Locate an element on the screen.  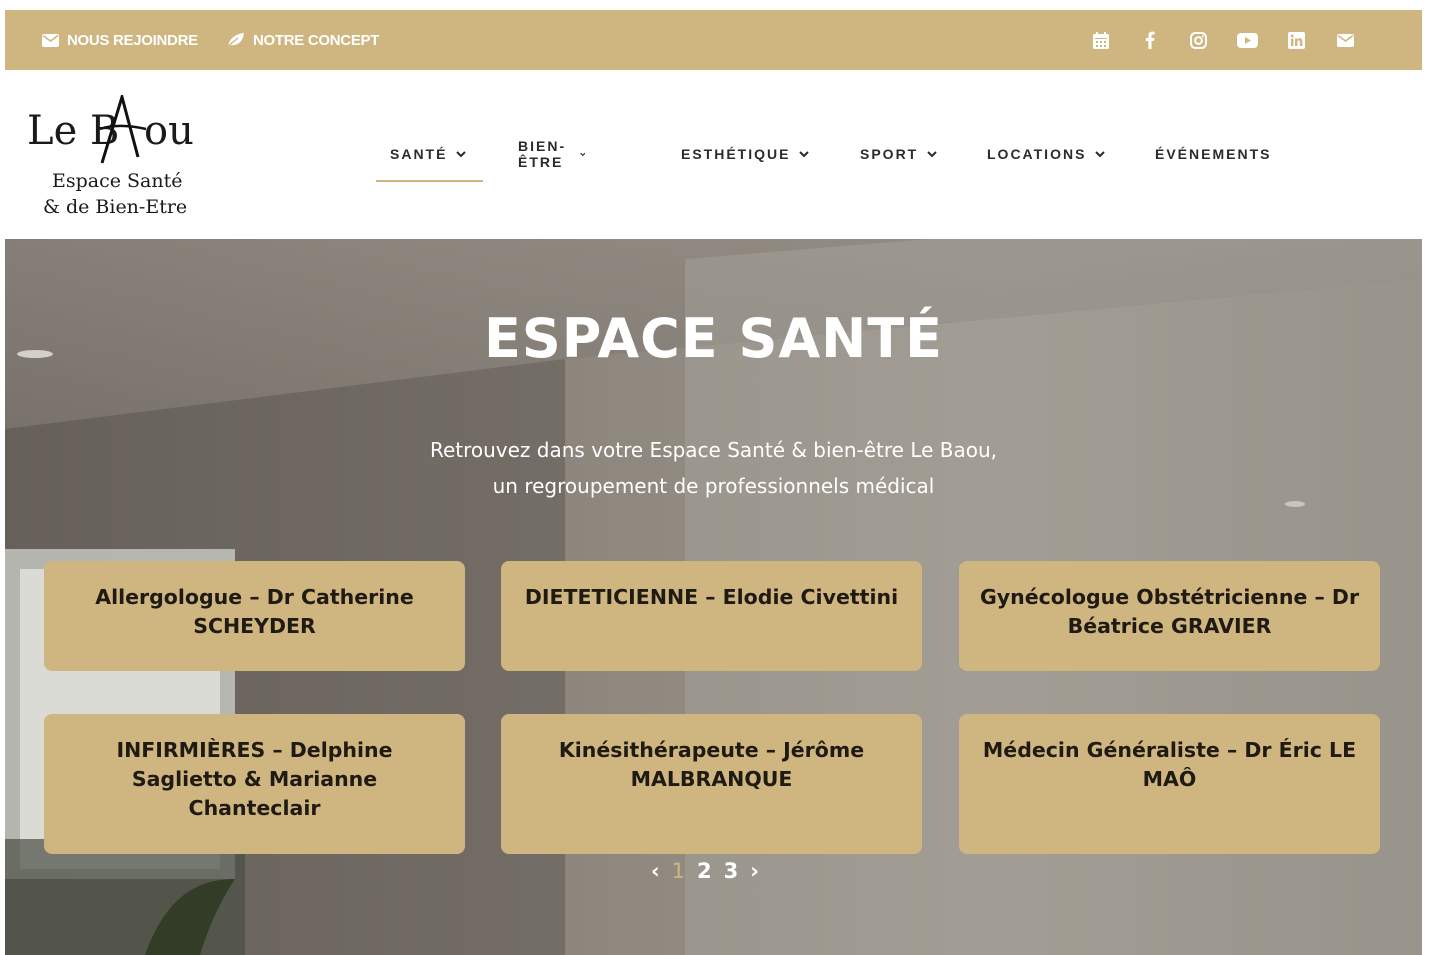
nav-item-evenements: ÉVÉNEMENTS is located at coordinates (1213, 154).